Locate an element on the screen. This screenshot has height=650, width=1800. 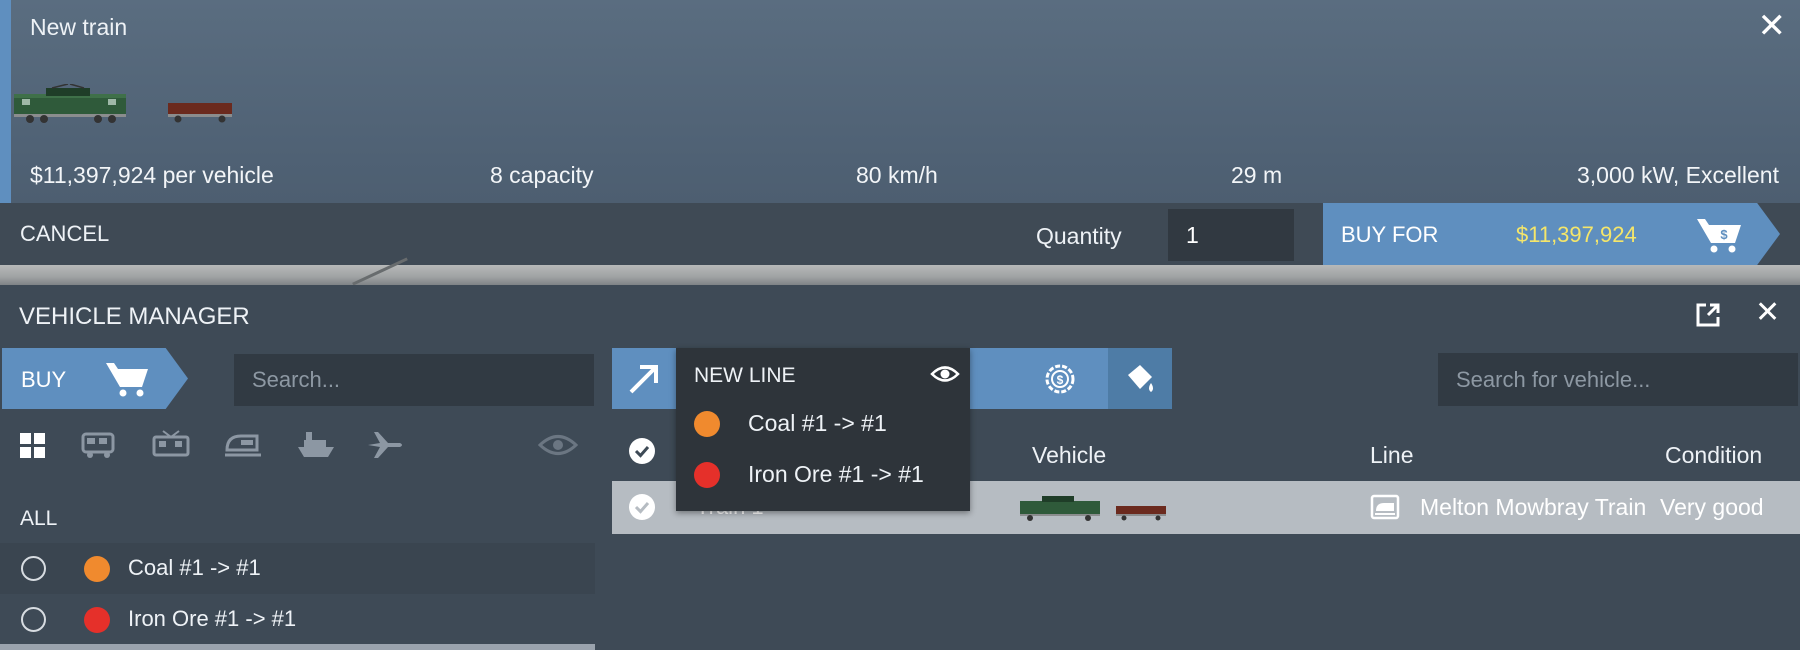
train-icon is located at coordinates (243, 445).